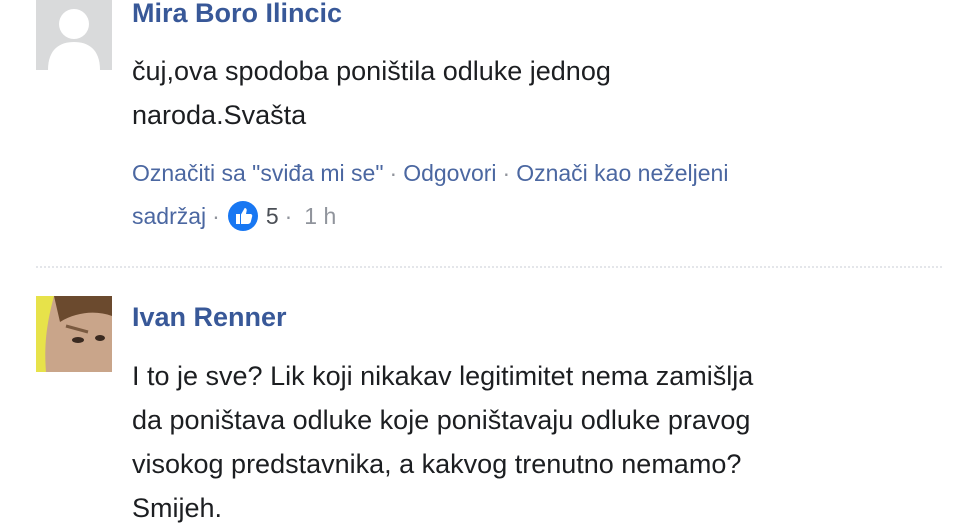 The height and width of the screenshot is (530, 970). I want to click on reply-link: Odgovori, so click(449, 173).